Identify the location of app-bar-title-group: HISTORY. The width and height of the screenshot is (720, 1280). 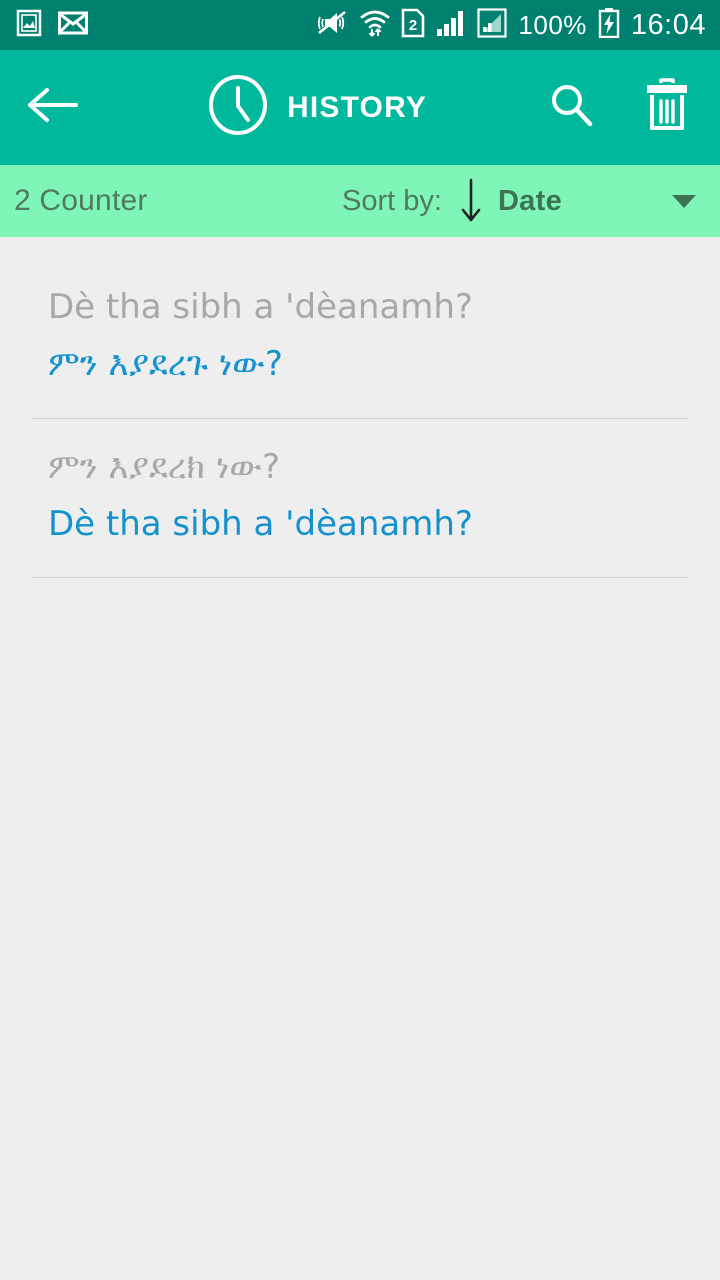
(317, 107).